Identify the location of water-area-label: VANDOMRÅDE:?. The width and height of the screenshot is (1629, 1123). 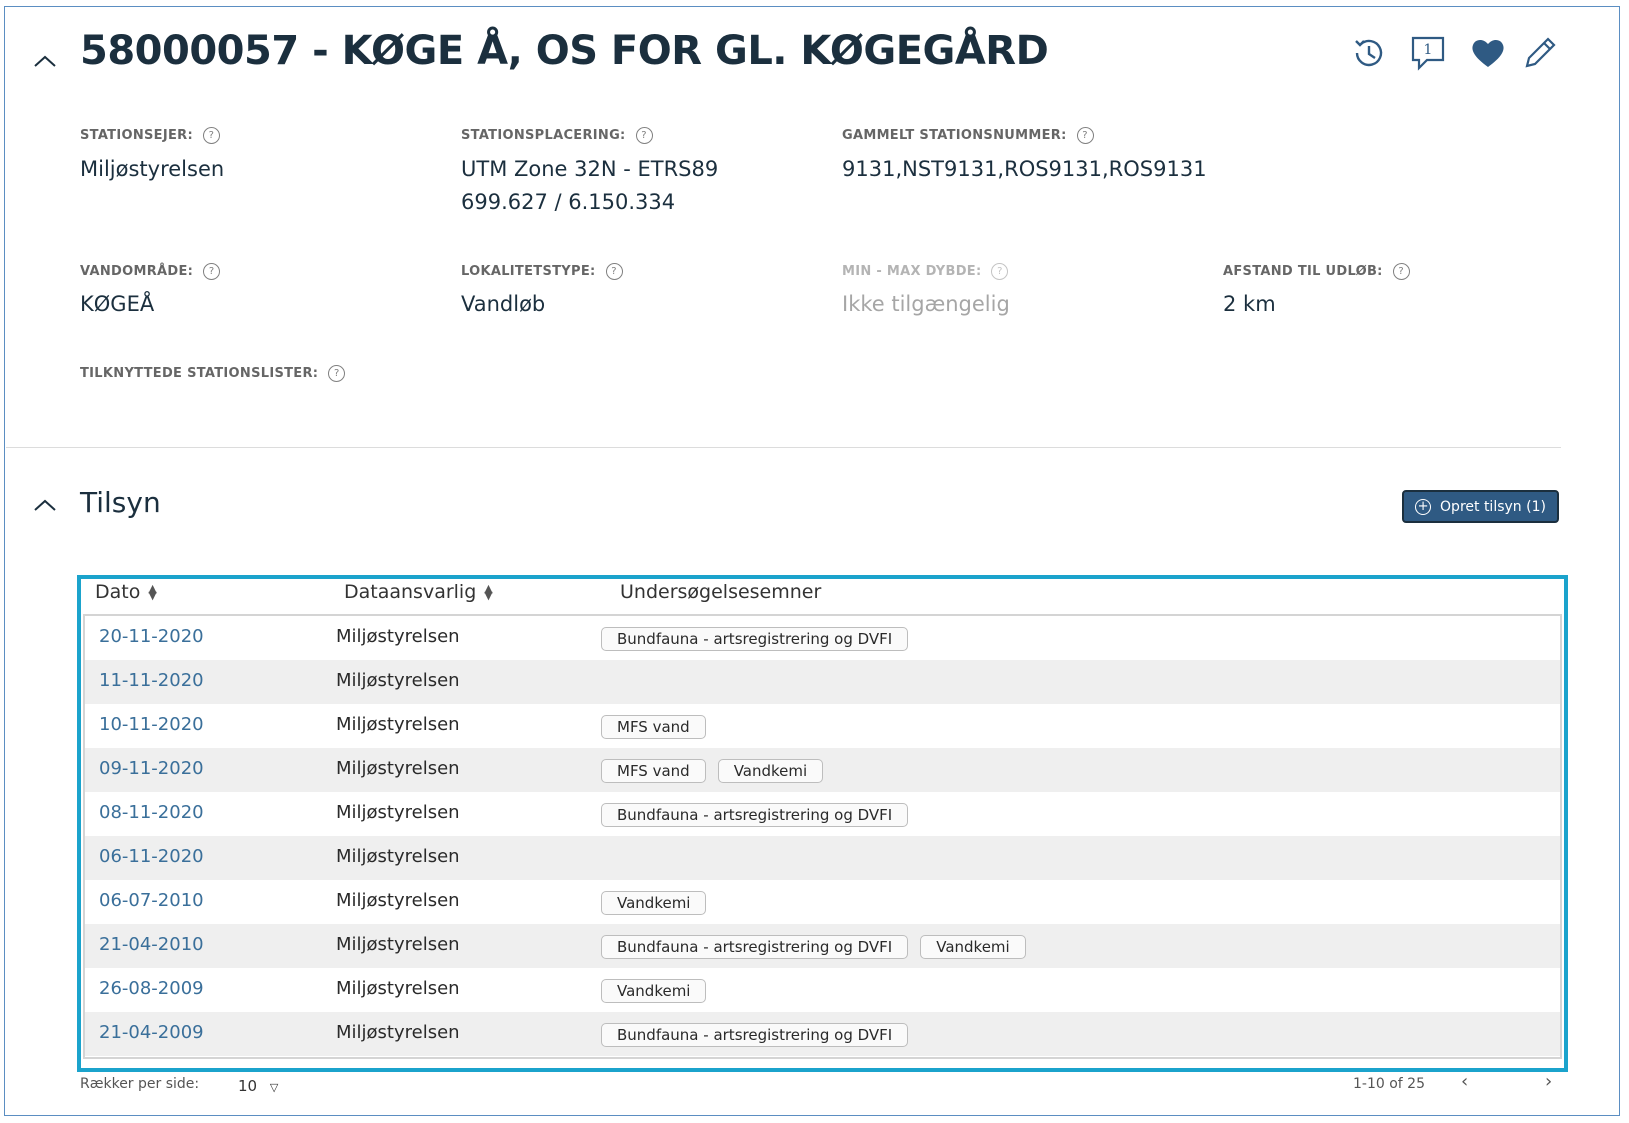
(150, 271).